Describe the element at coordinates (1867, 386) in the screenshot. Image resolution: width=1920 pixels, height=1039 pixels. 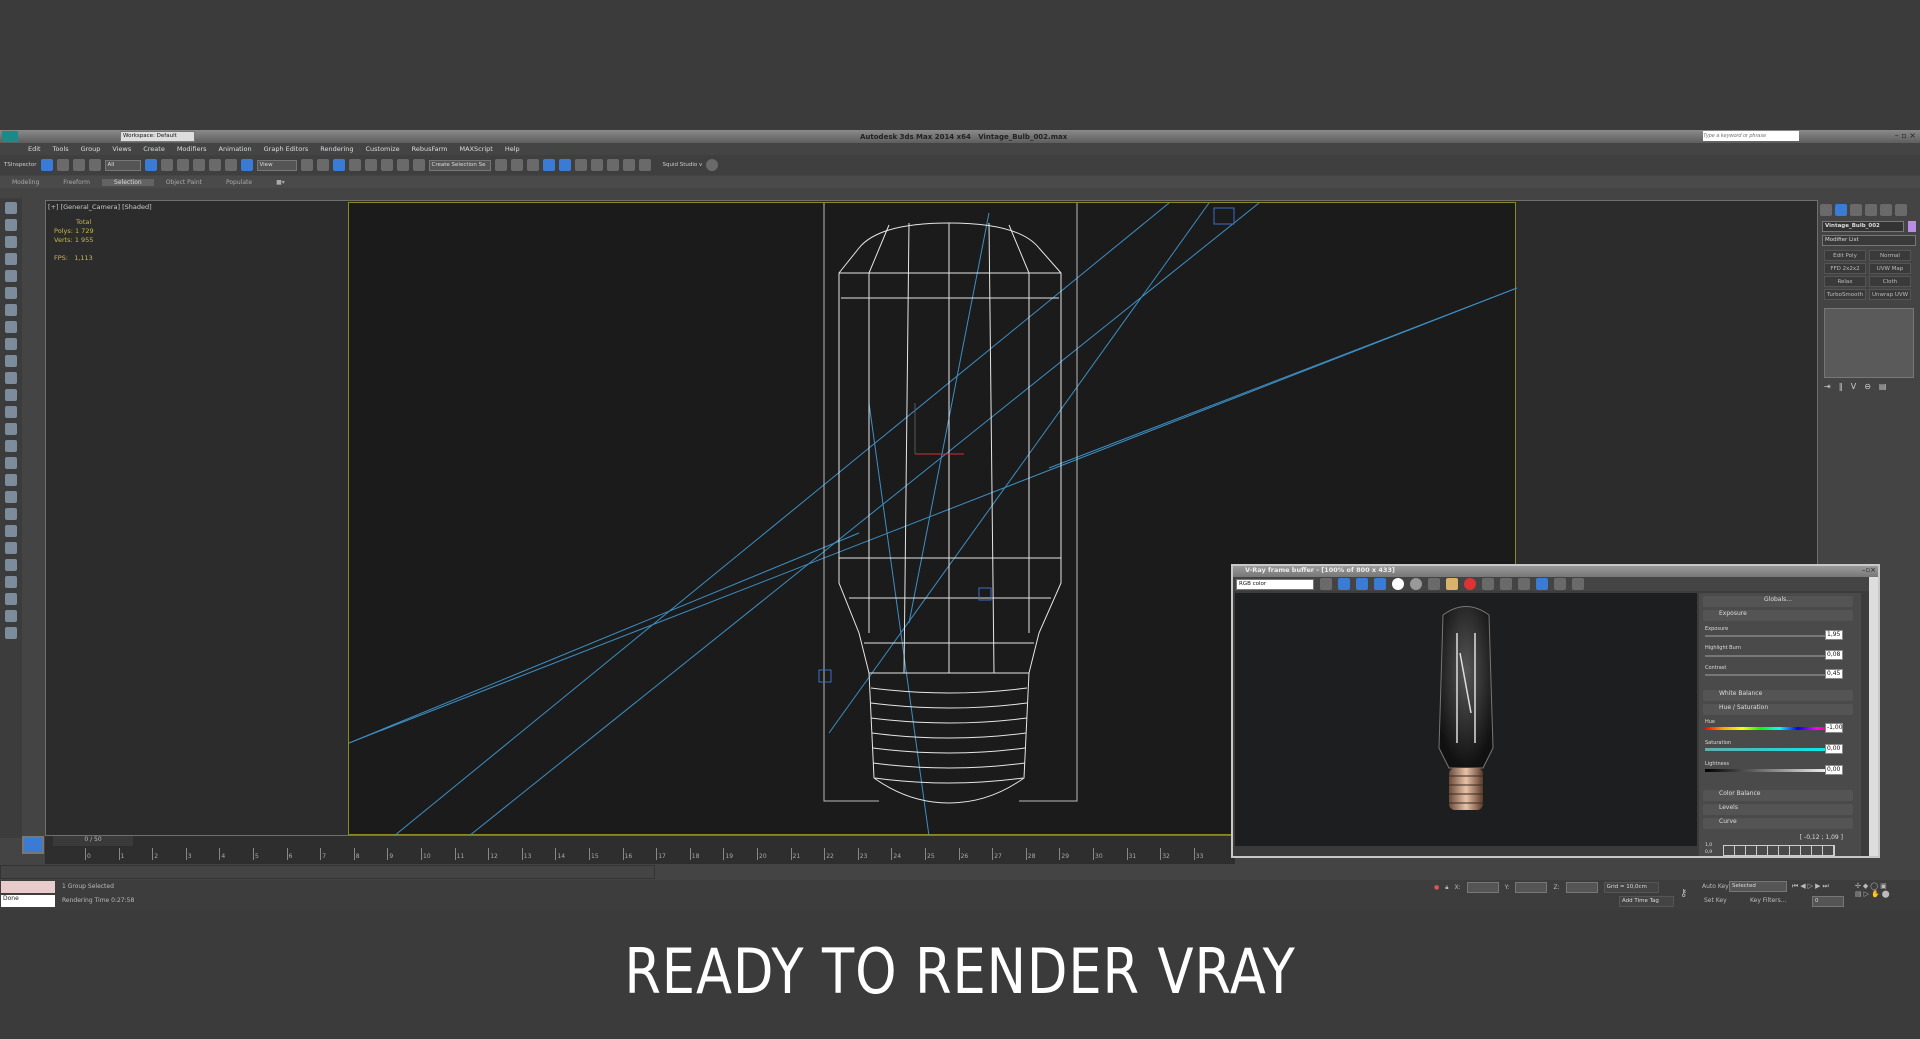
I see `remove-modifier-icon: ⊖` at that location.